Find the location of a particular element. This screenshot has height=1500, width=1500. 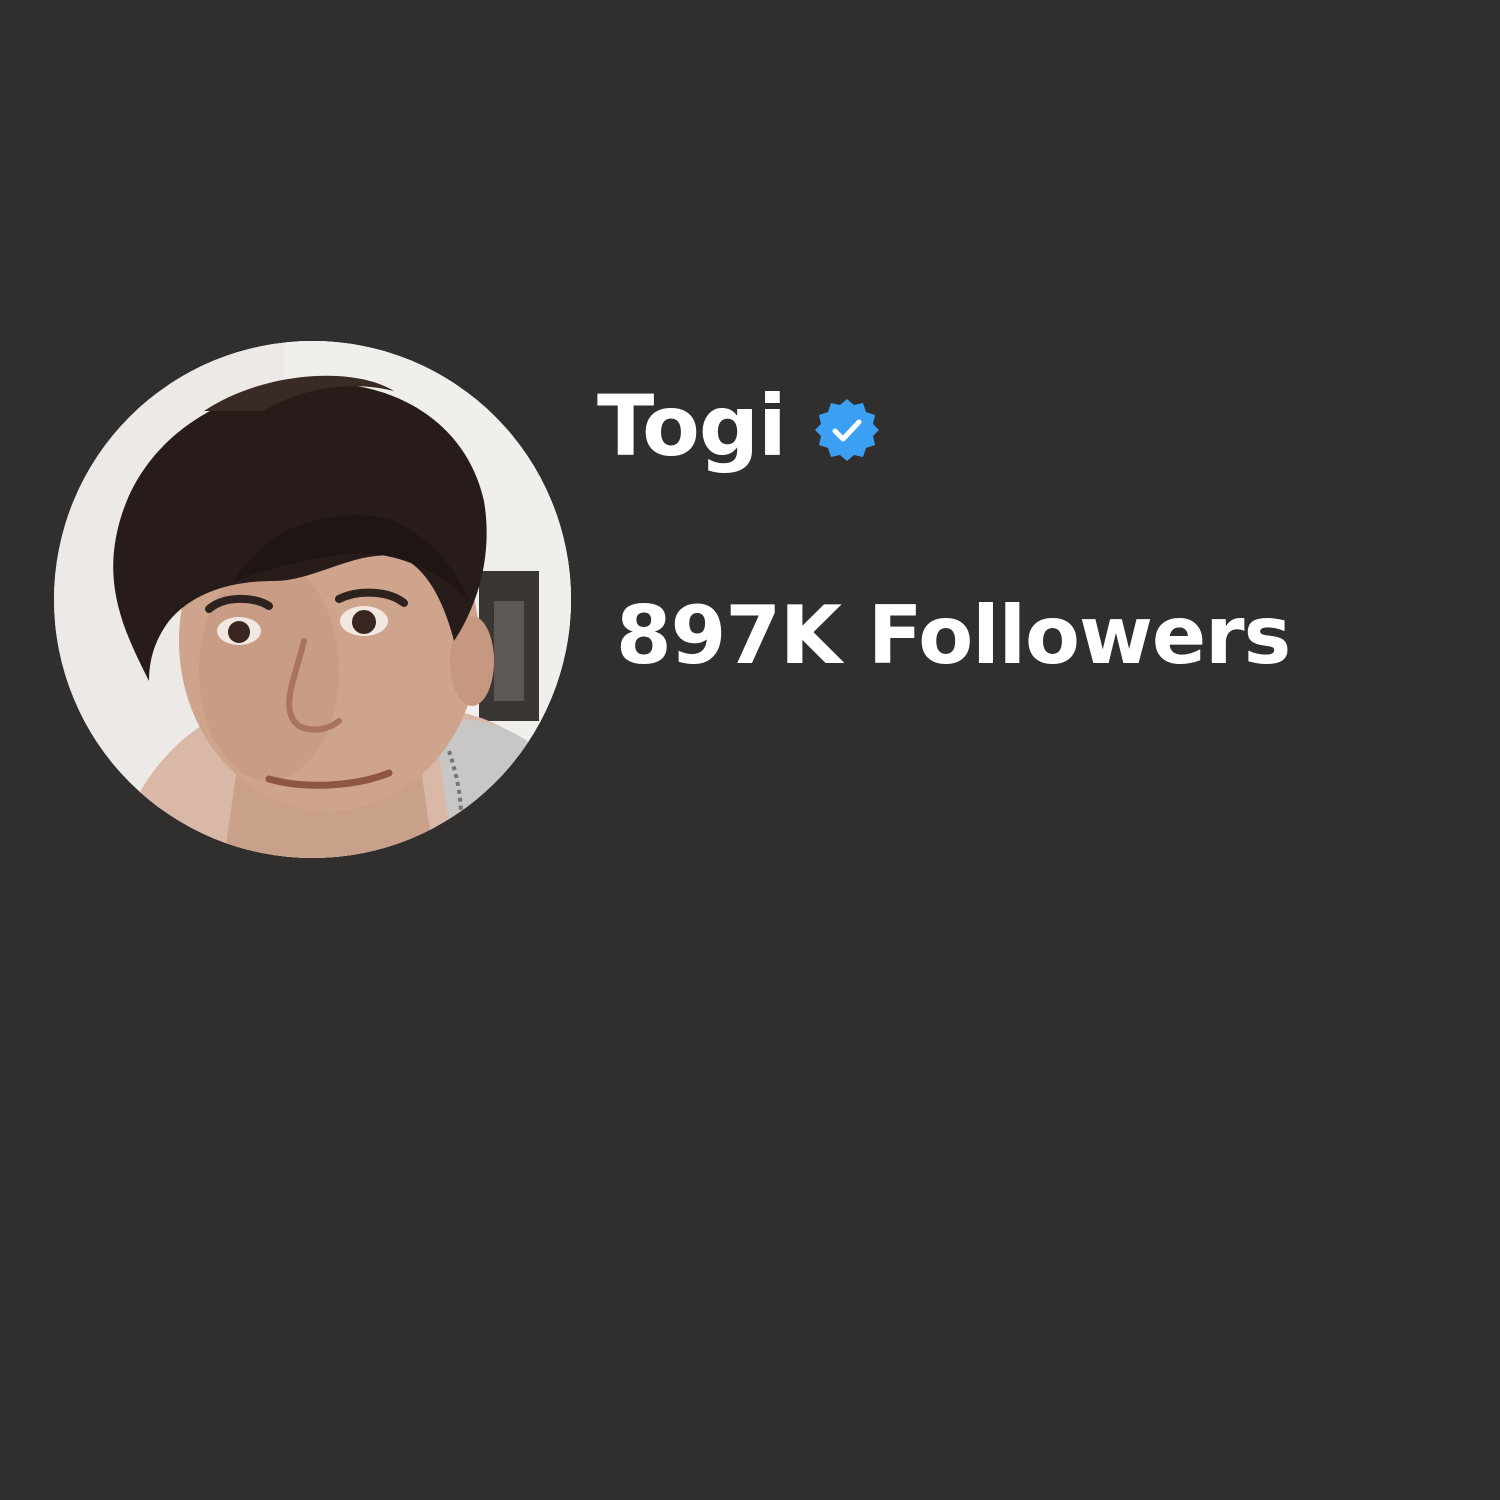

verified-badge-icon is located at coordinates (847, 430).